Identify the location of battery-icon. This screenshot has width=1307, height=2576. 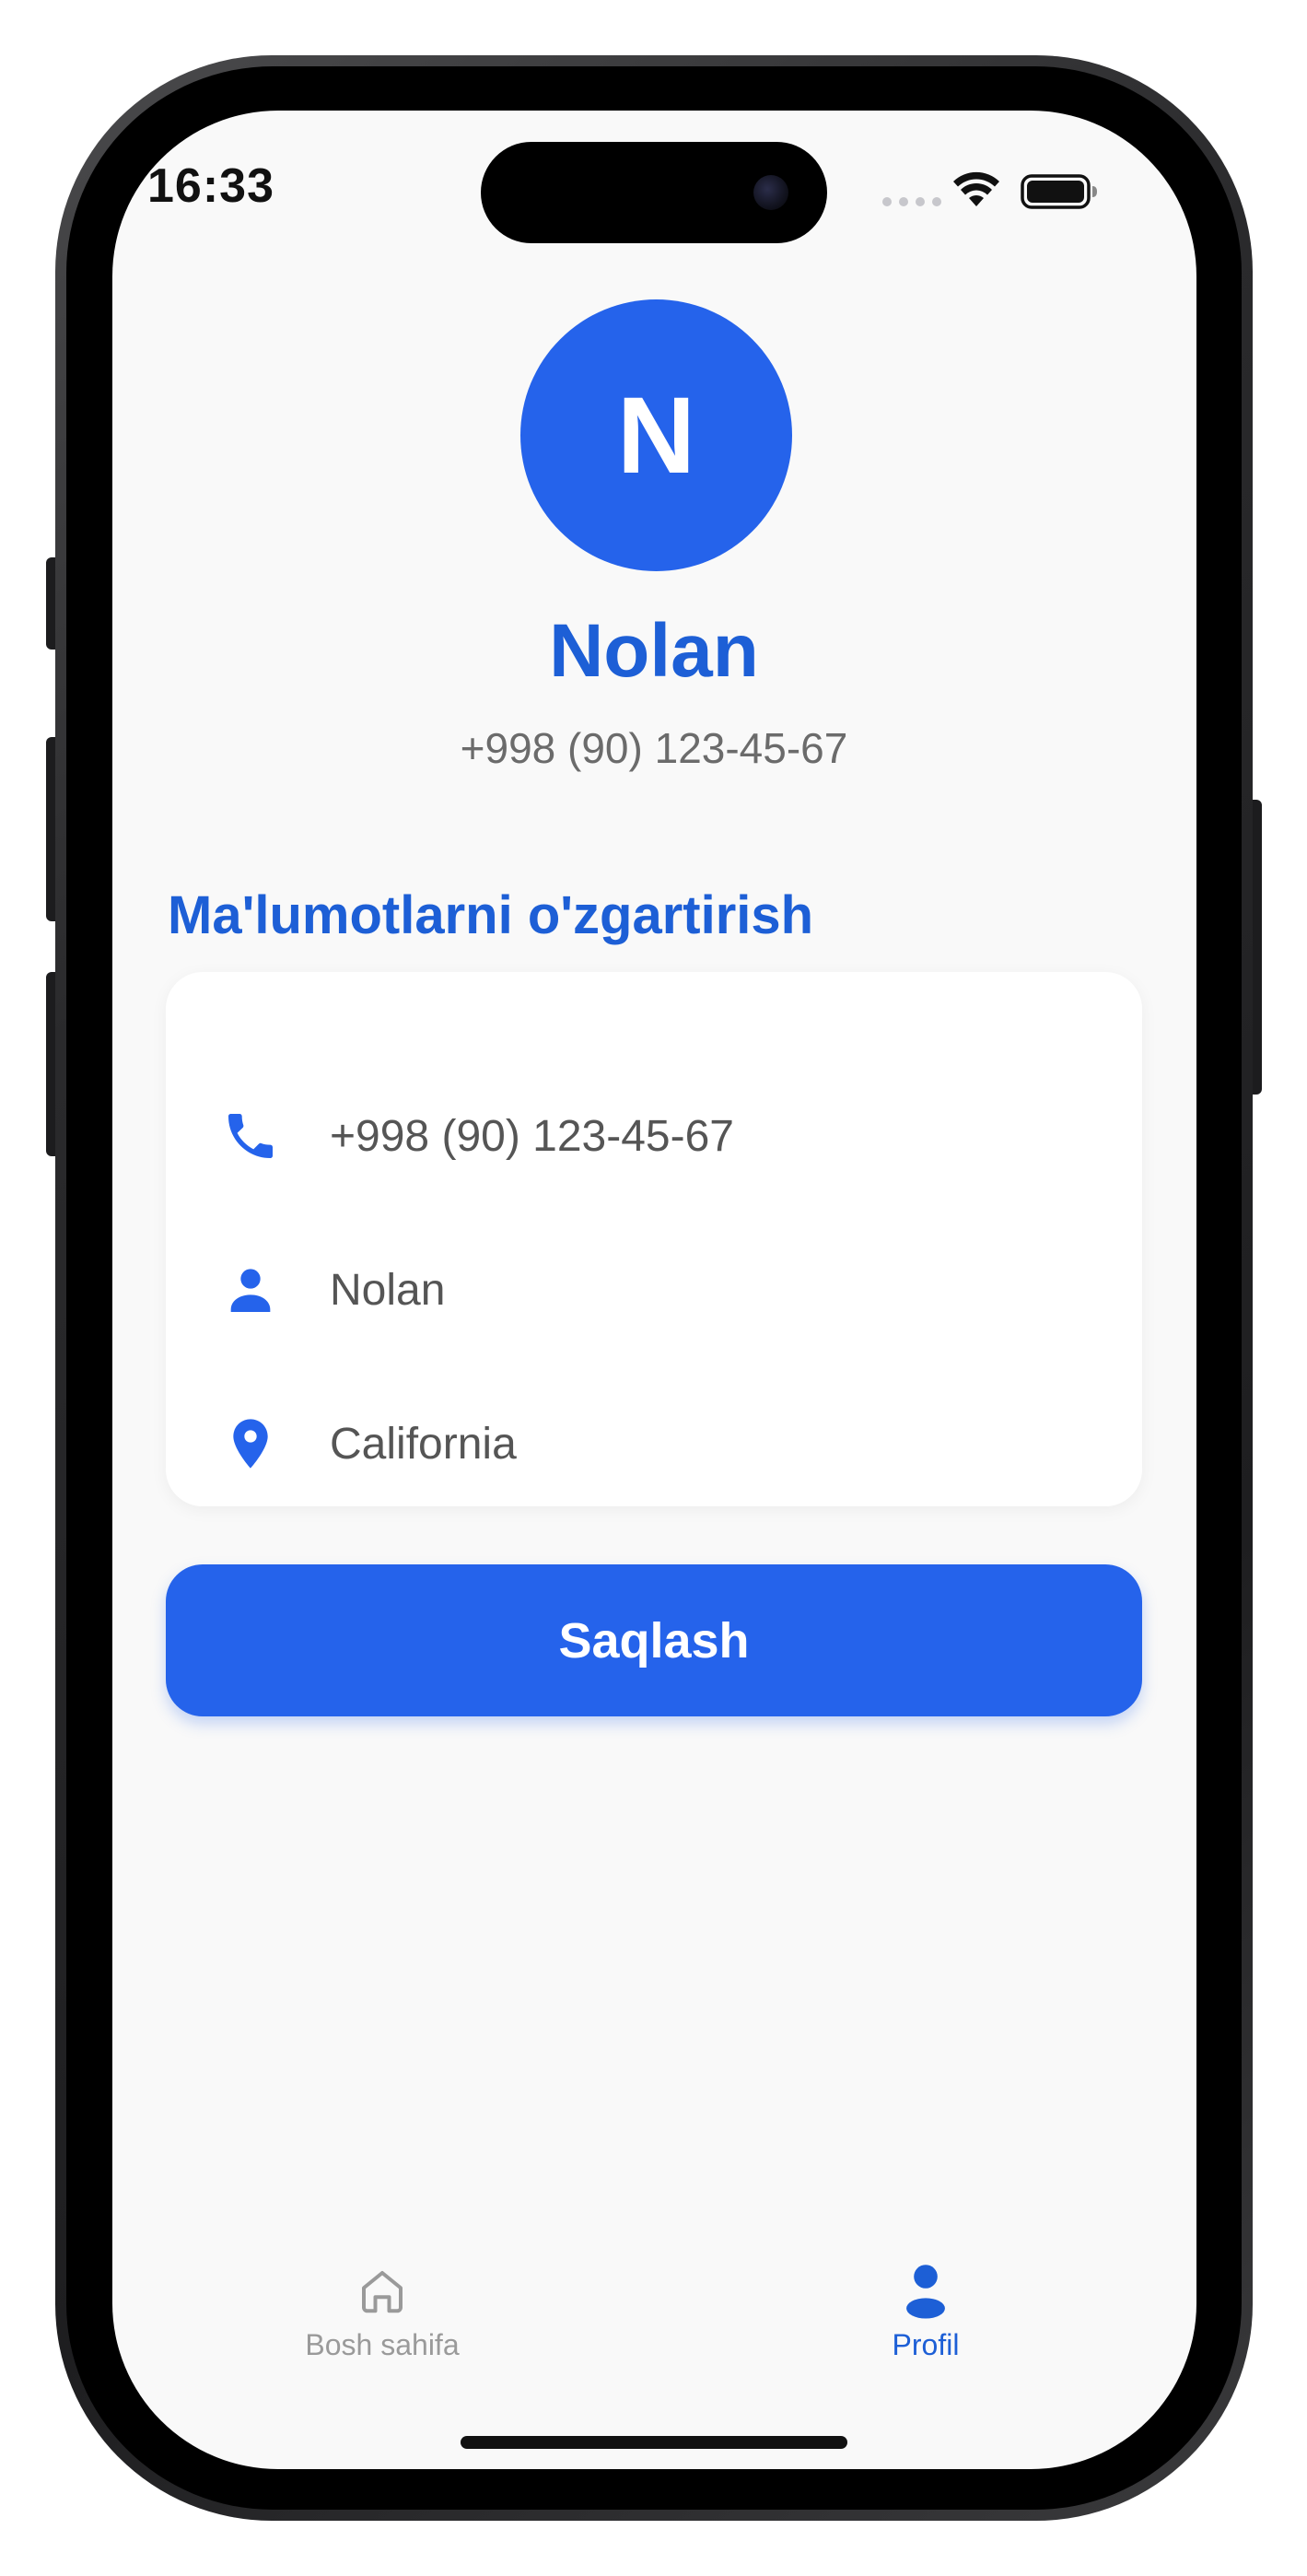
(1059, 191).